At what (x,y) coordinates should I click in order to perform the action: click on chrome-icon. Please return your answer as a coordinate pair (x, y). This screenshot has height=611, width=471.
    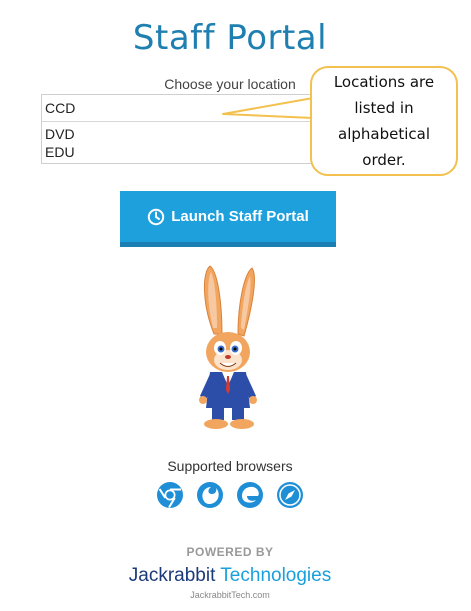
    Looking at the image, I should click on (170, 495).